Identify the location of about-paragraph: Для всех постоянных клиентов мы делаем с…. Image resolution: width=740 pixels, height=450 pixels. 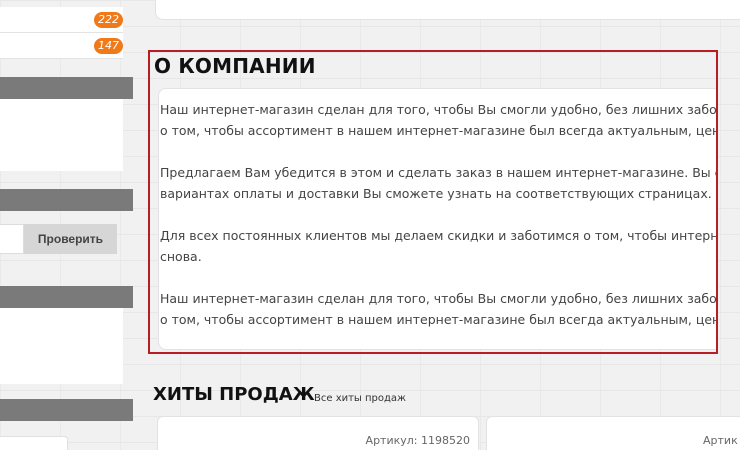
(439, 246).